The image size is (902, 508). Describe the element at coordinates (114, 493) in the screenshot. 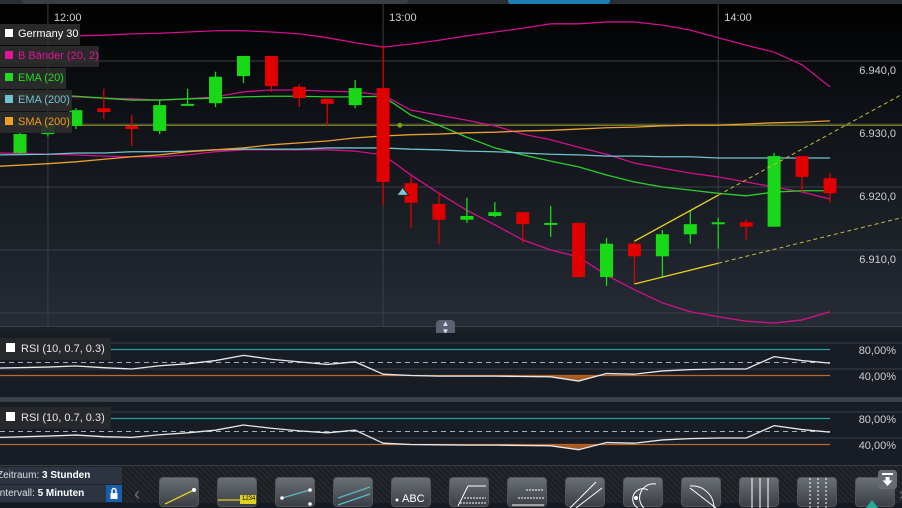

I see `lock-icon` at that location.